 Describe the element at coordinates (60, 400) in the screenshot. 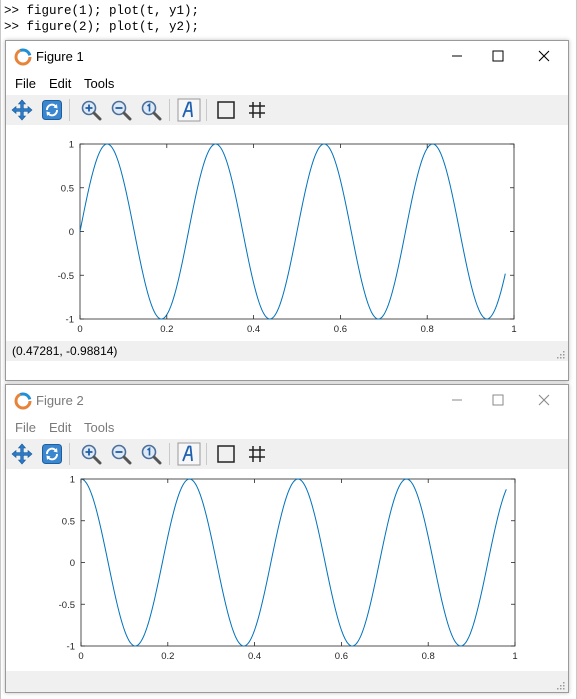

I see `window-title: Figure 2` at that location.